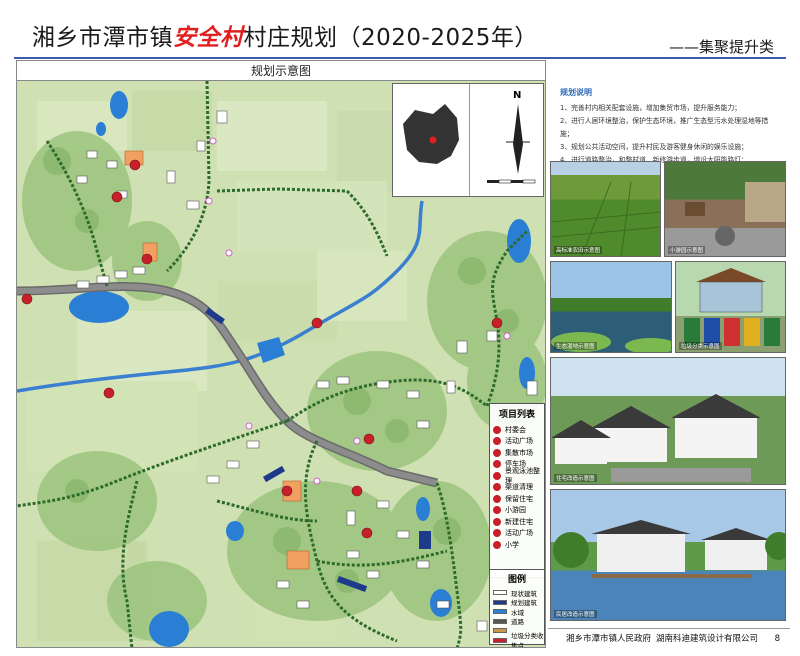 Image resolution: width=800 pixels, height=656 pixels. I want to click on project-list-label: 村委会, so click(515, 429).